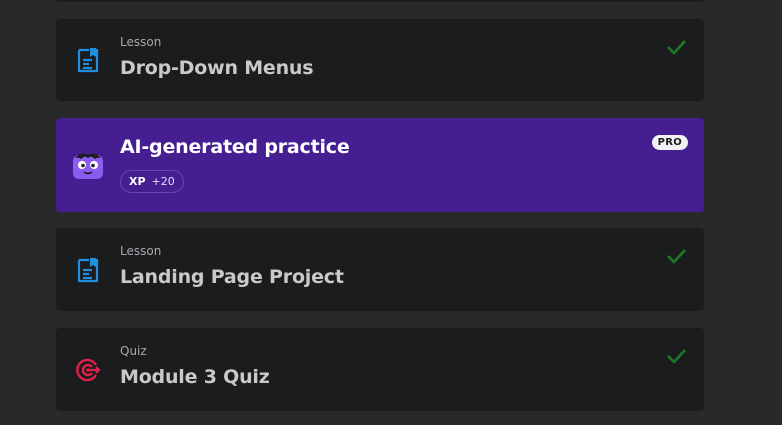 The height and width of the screenshot is (425, 782). What do you see at coordinates (235, 147) in the screenshot?
I see `item-title: AI-generated practice` at bounding box center [235, 147].